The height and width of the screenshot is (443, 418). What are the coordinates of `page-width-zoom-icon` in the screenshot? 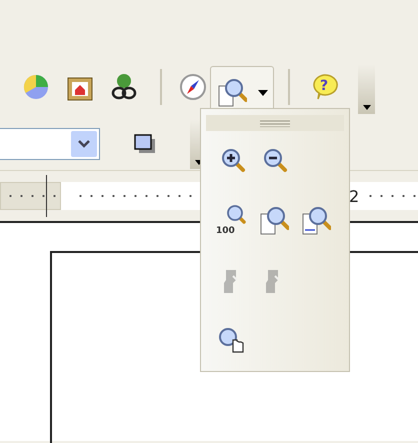 It's located at (316, 221).